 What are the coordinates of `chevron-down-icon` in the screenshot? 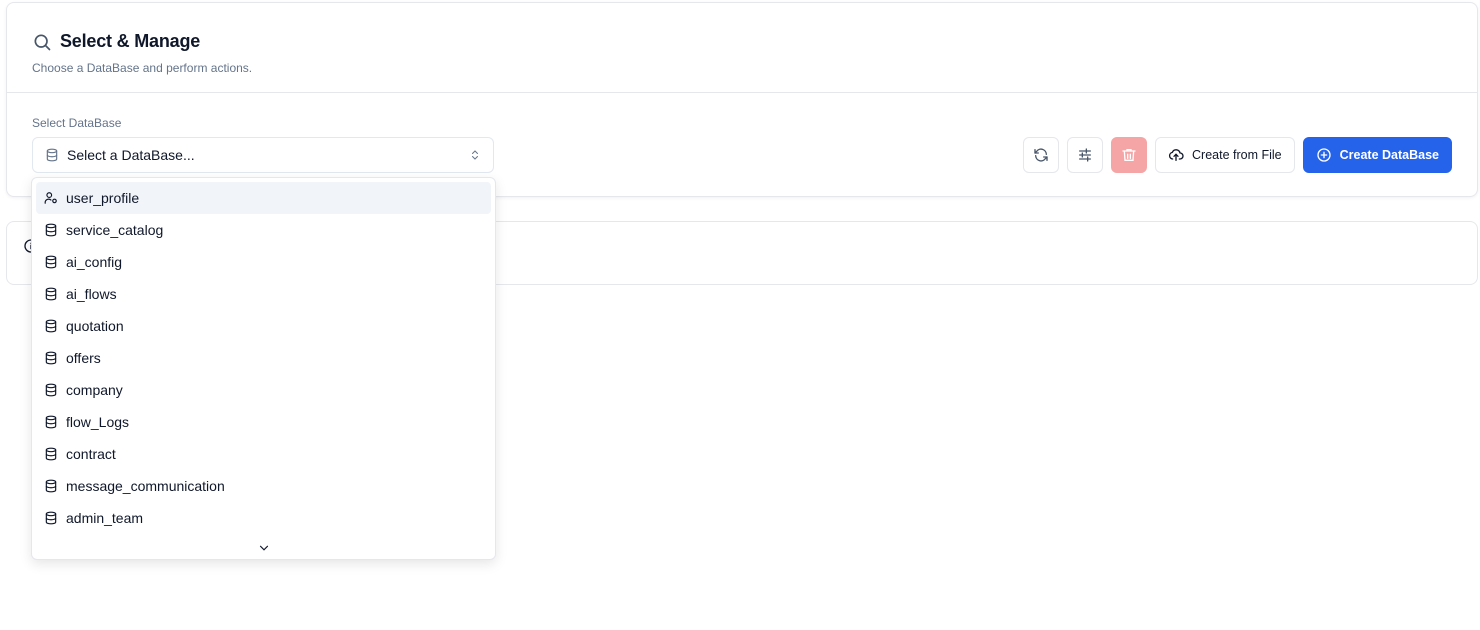 It's located at (264, 548).